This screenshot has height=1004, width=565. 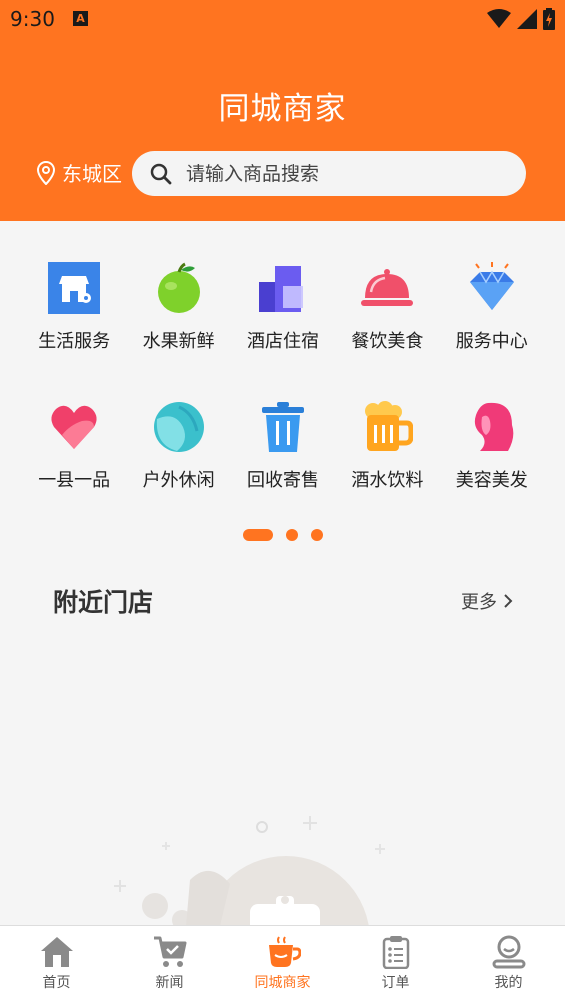 I want to click on empty-state-illustration, so click(x=249, y=871).